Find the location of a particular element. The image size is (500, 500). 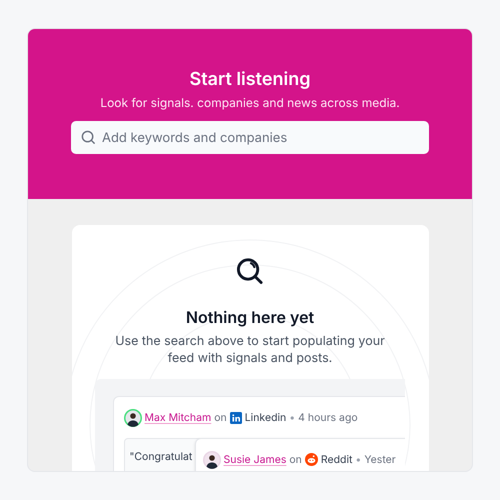

linkedin-icon is located at coordinates (236, 418).